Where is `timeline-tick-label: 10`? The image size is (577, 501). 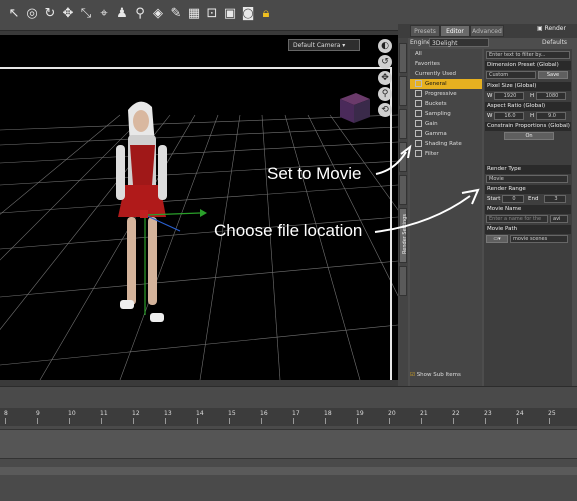
timeline-tick-label: 10 is located at coordinates (72, 413).